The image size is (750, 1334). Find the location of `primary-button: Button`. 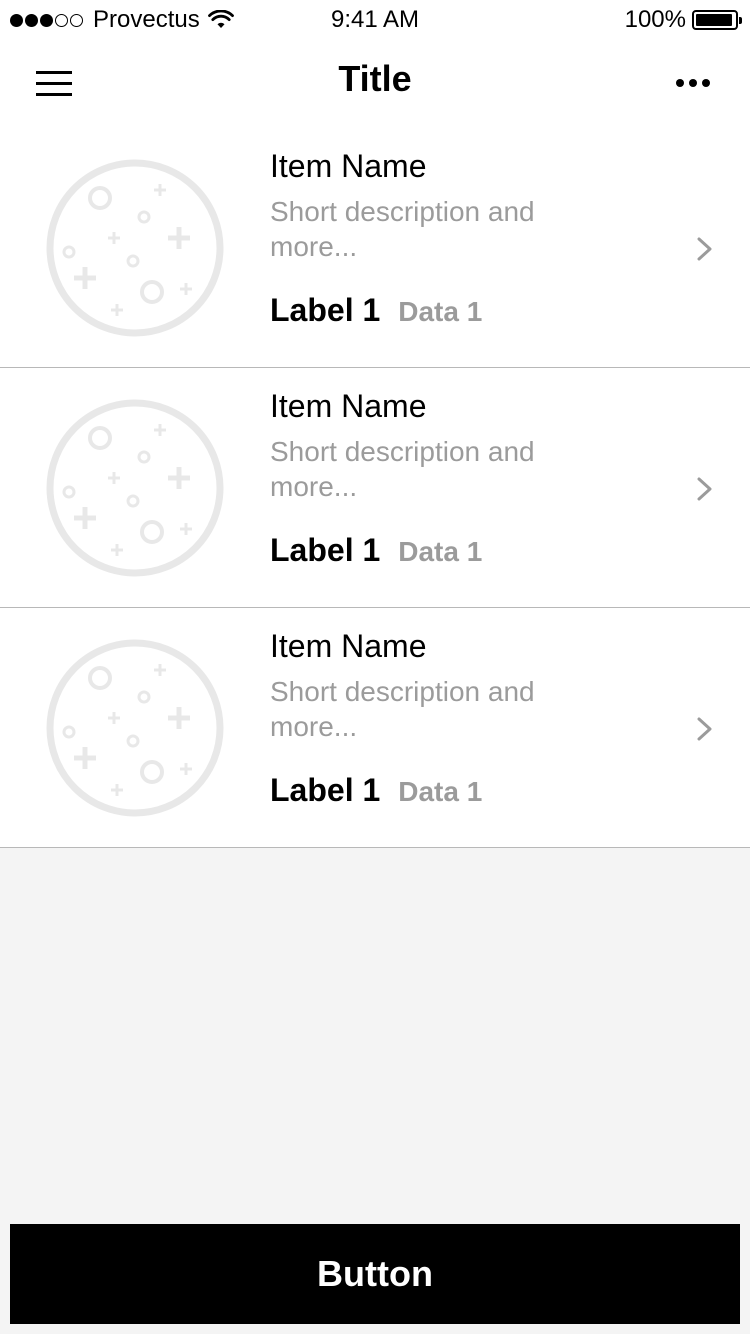

primary-button: Button is located at coordinates (375, 1274).